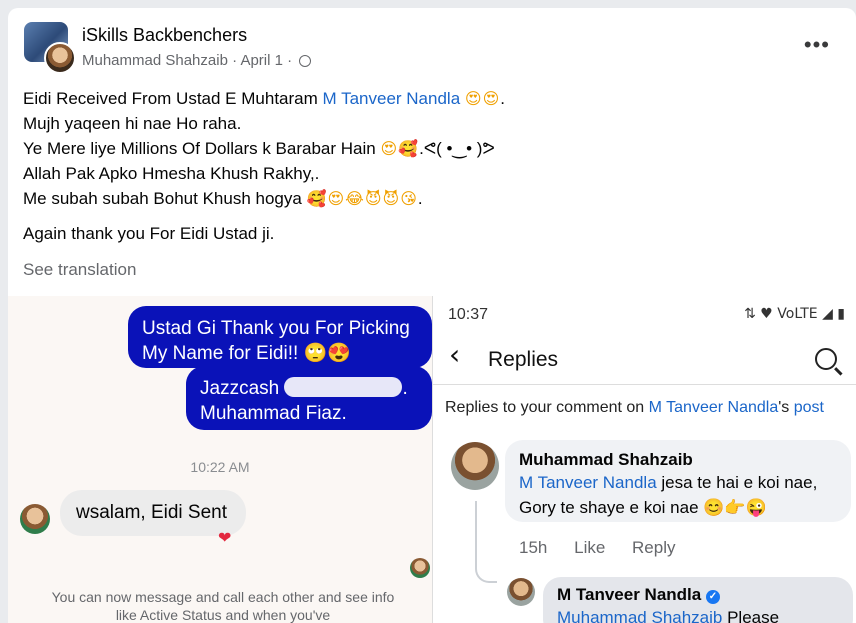  What do you see at coordinates (468, 314) in the screenshot?
I see `status-time: 10:37` at bounding box center [468, 314].